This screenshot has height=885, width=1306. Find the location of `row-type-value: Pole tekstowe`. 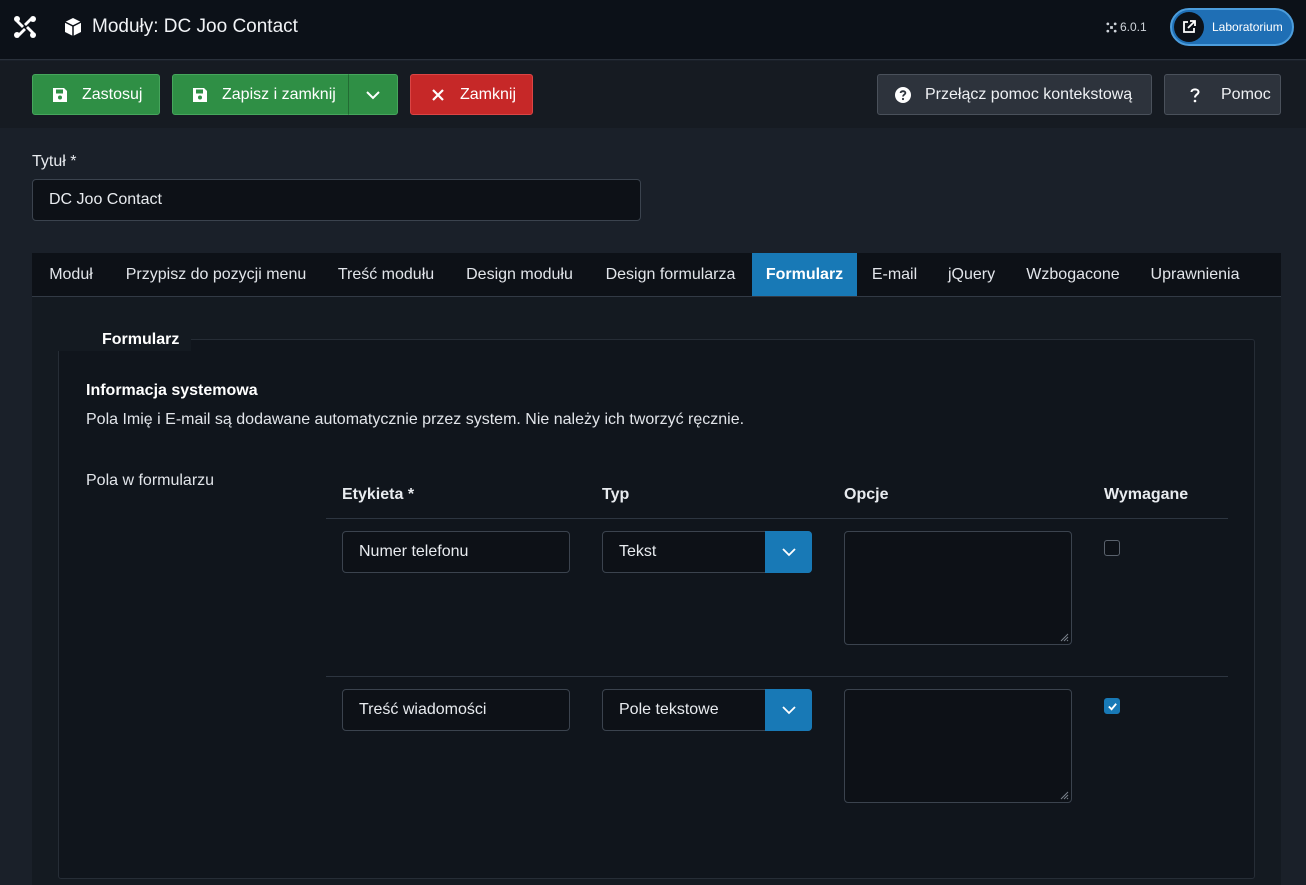

row-type-value: Pole tekstowe is located at coordinates (669, 709).